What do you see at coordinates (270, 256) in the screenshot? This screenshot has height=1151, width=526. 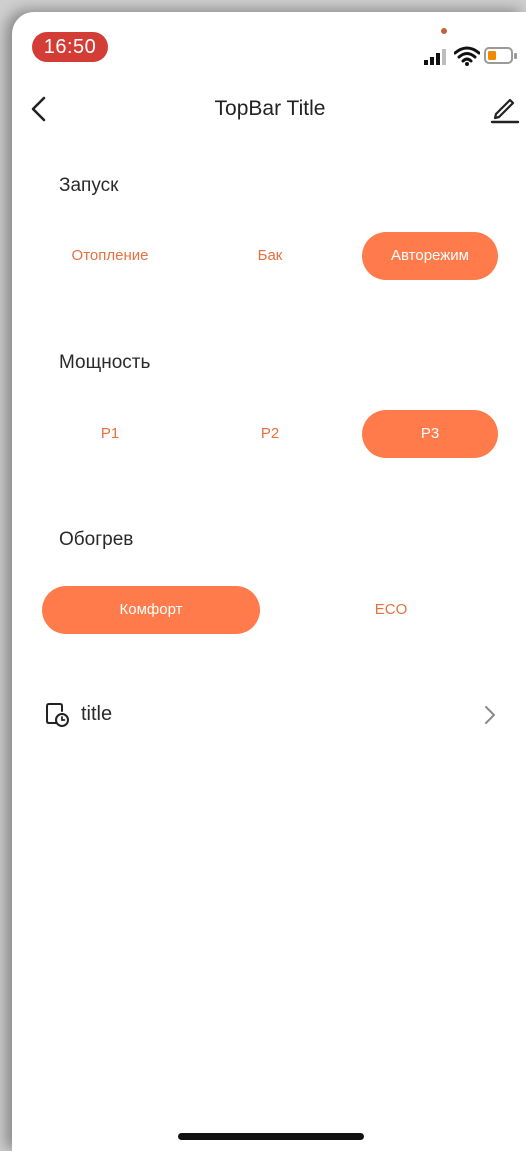 I see `option-tank-mode: Бак` at bounding box center [270, 256].